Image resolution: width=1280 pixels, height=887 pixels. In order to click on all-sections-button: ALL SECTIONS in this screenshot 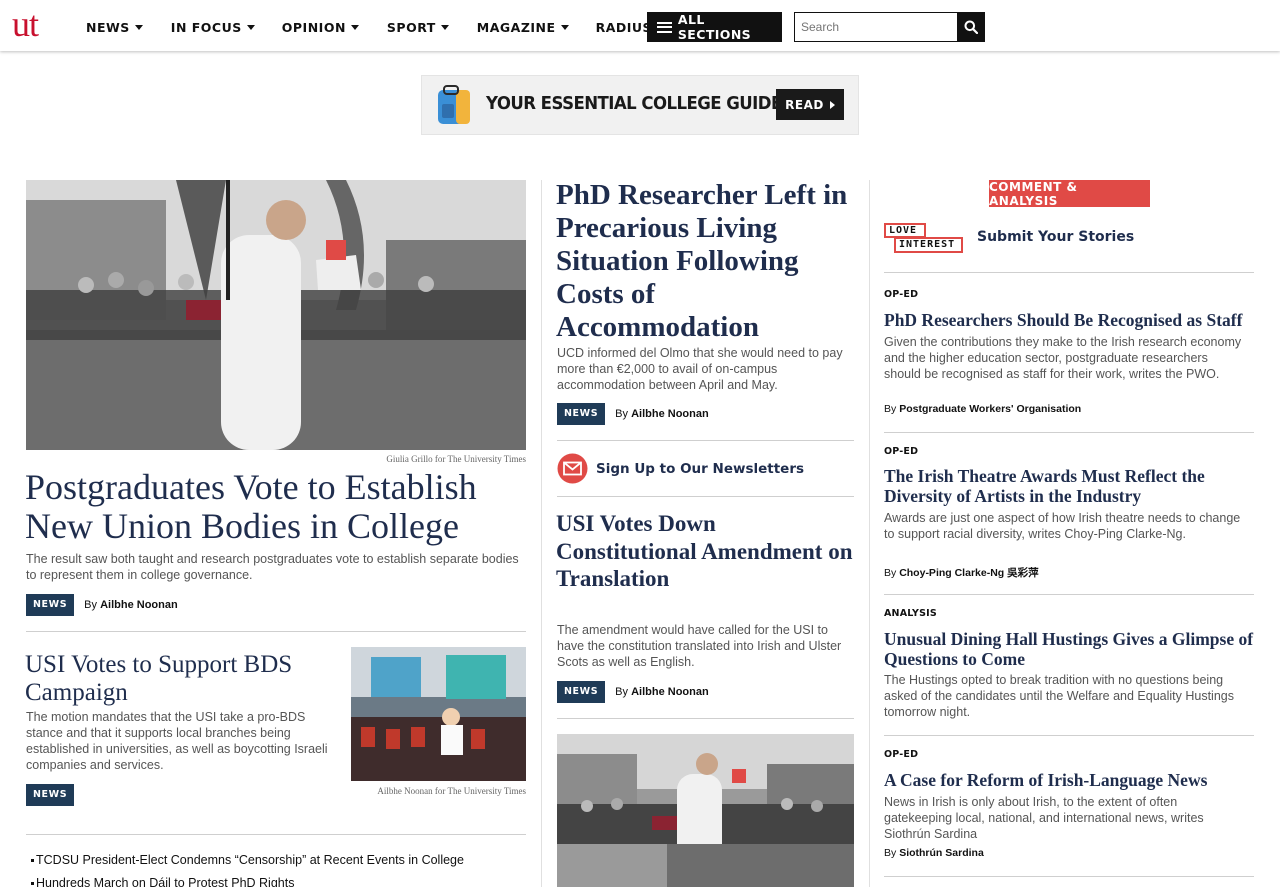, I will do `click(714, 27)`.